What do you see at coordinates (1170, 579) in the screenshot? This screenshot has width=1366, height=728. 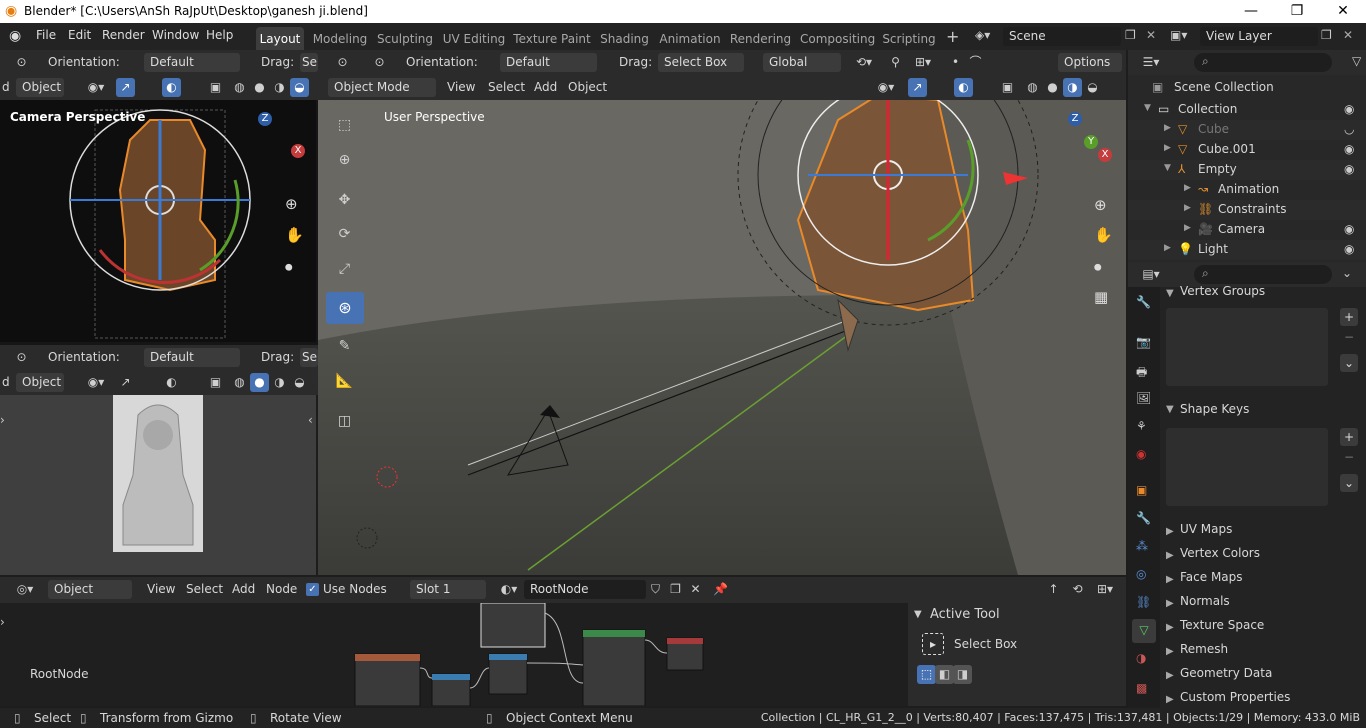 I see `face-maps-expand-icon: ▶` at bounding box center [1170, 579].